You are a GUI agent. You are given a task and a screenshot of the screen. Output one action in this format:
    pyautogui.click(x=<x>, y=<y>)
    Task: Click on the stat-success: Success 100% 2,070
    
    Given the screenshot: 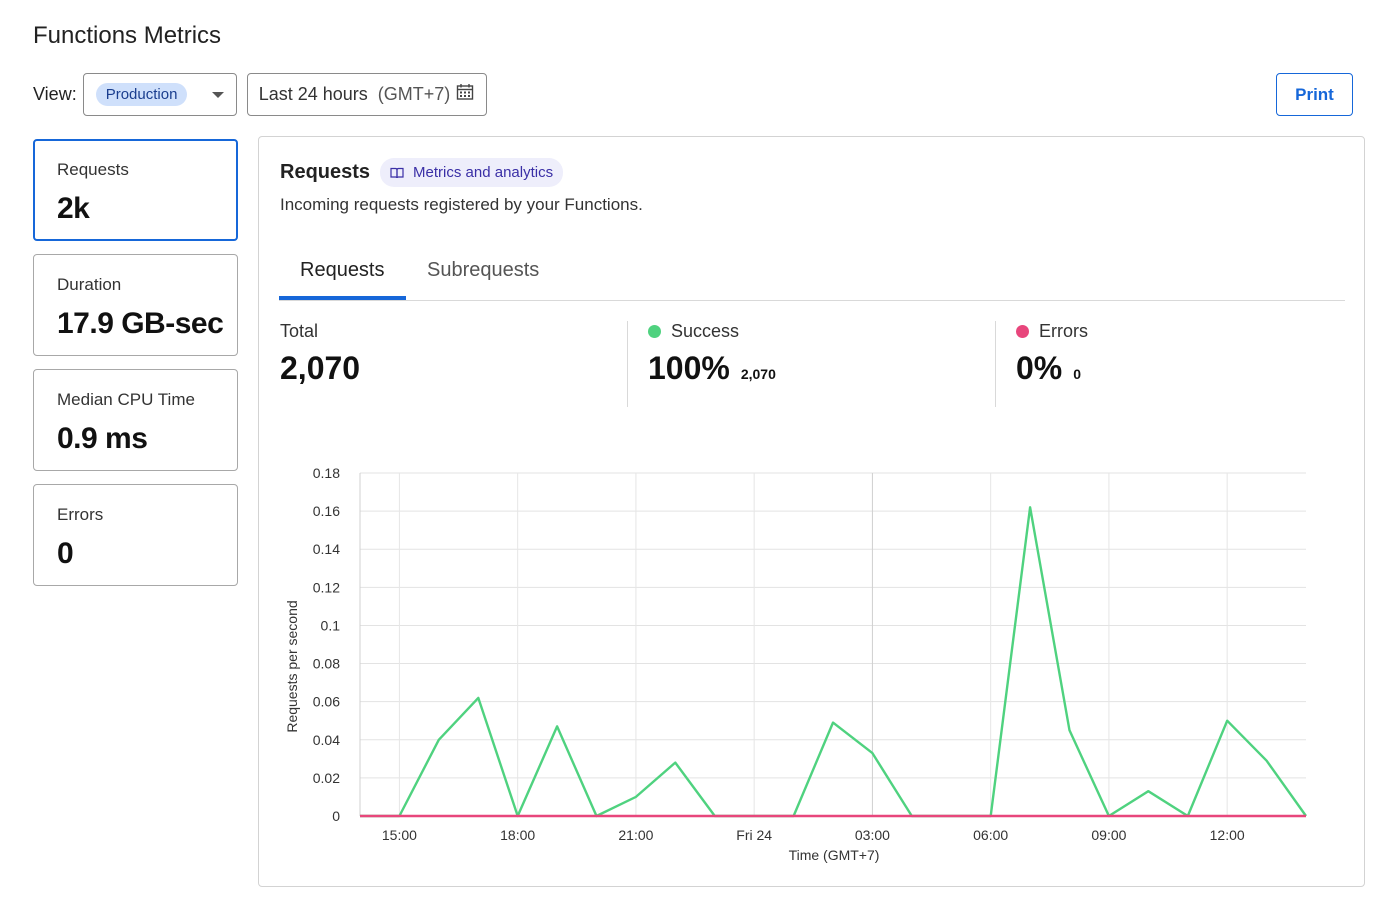 What is the action you would take?
    pyautogui.click(x=712, y=364)
    